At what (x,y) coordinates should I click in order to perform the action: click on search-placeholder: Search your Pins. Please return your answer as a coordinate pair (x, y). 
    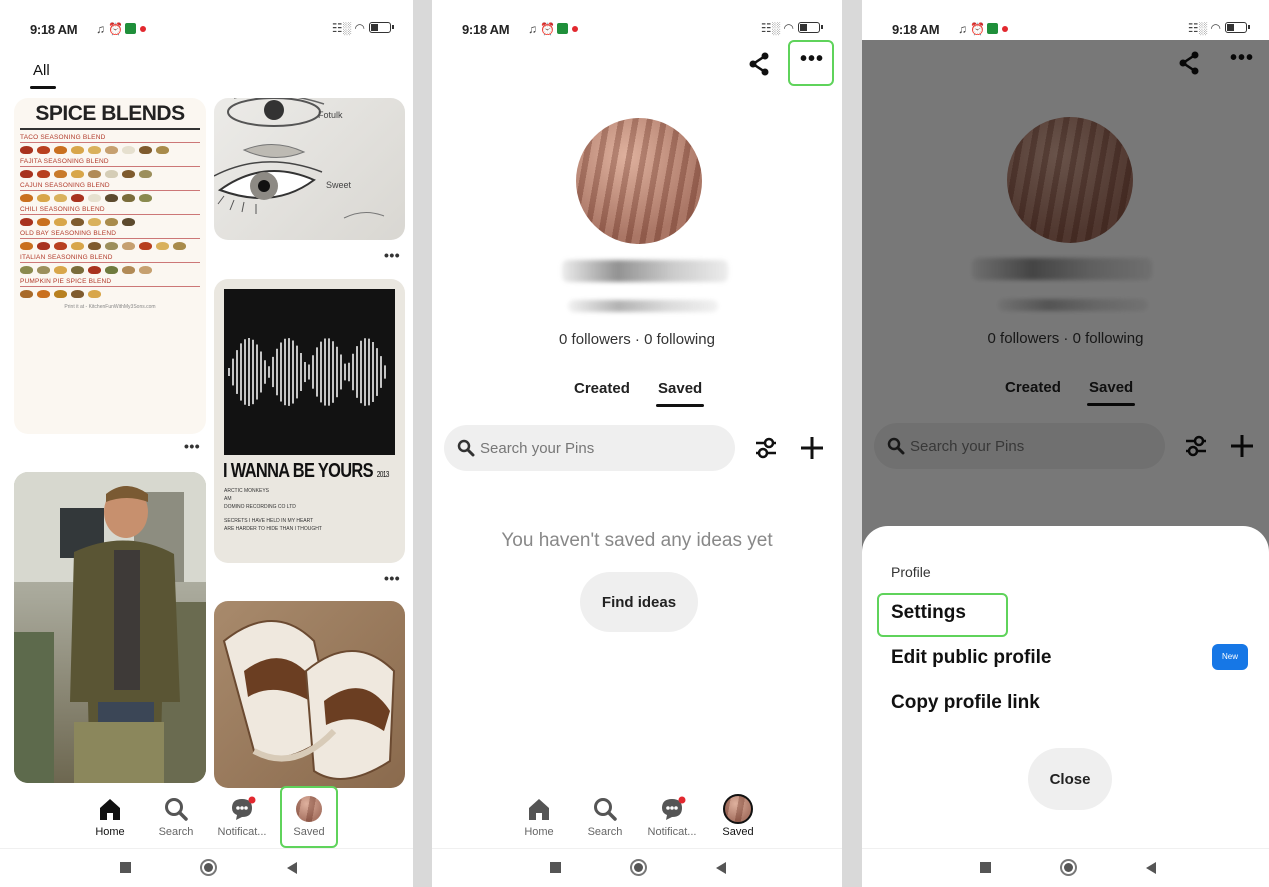
    Looking at the image, I should click on (537, 448).